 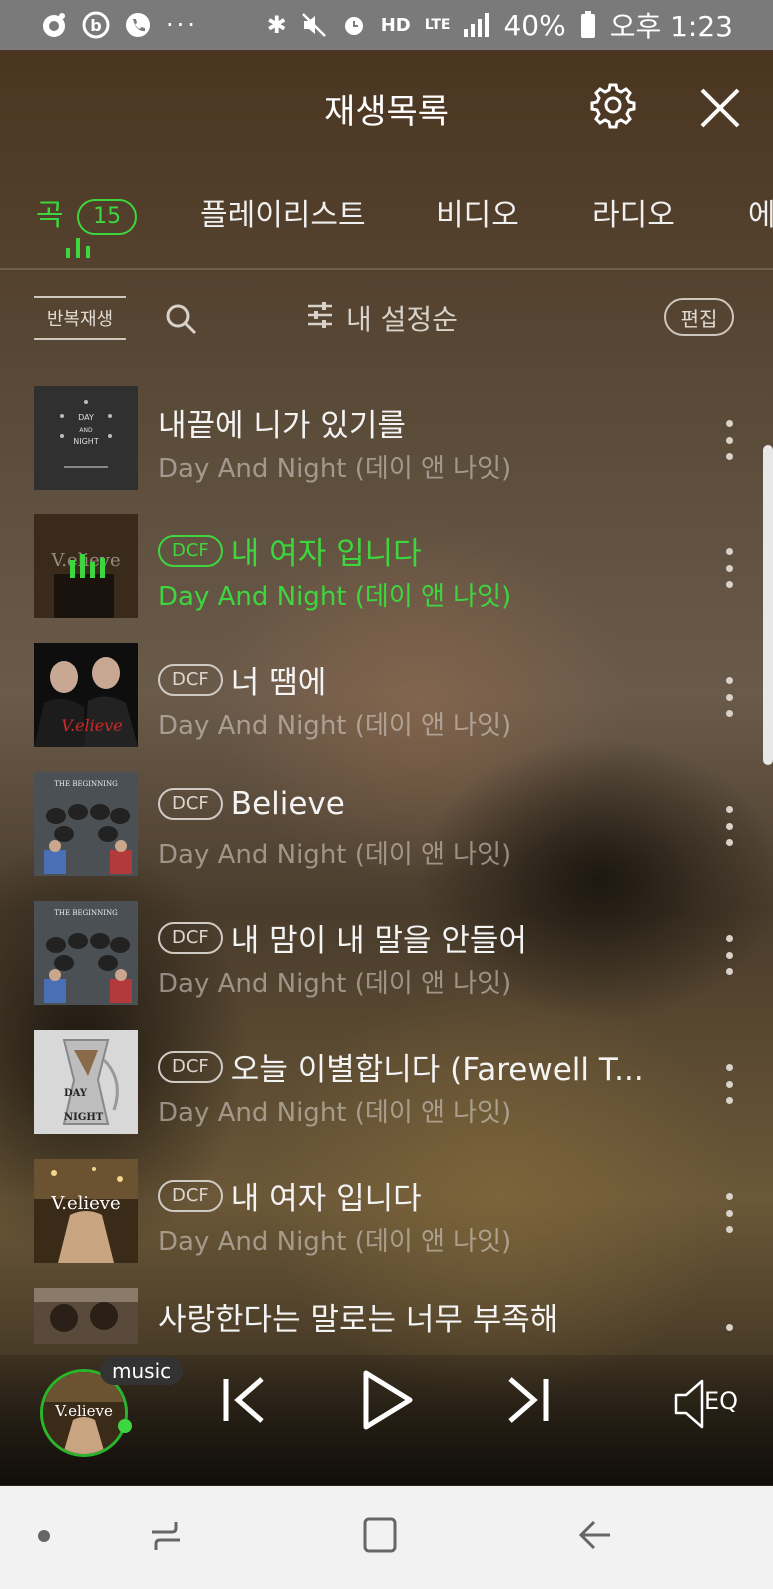 I want to click on song-title: DCF Believe, so click(x=251, y=804).